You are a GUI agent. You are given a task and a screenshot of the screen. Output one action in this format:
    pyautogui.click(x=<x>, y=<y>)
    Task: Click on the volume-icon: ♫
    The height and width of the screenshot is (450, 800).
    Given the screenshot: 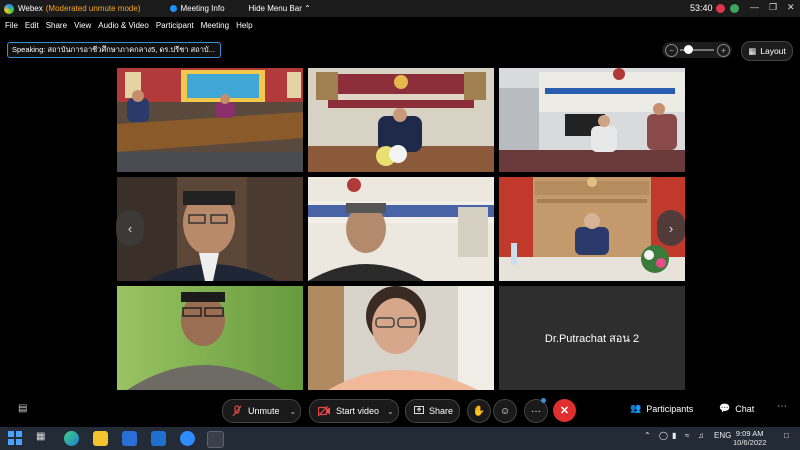 What is the action you would take?
    pyautogui.click(x=701, y=435)
    